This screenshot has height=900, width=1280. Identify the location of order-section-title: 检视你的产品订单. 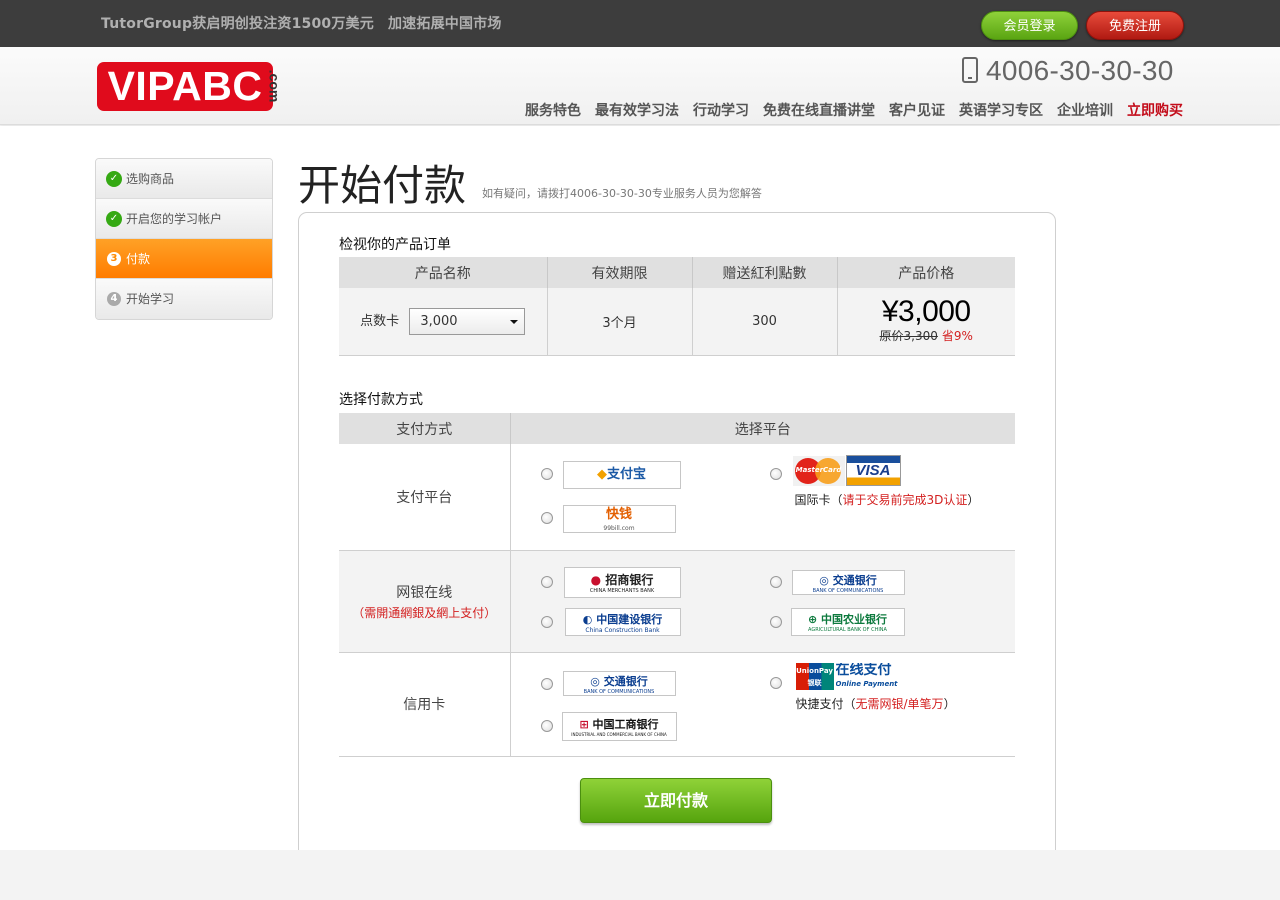
(395, 245).